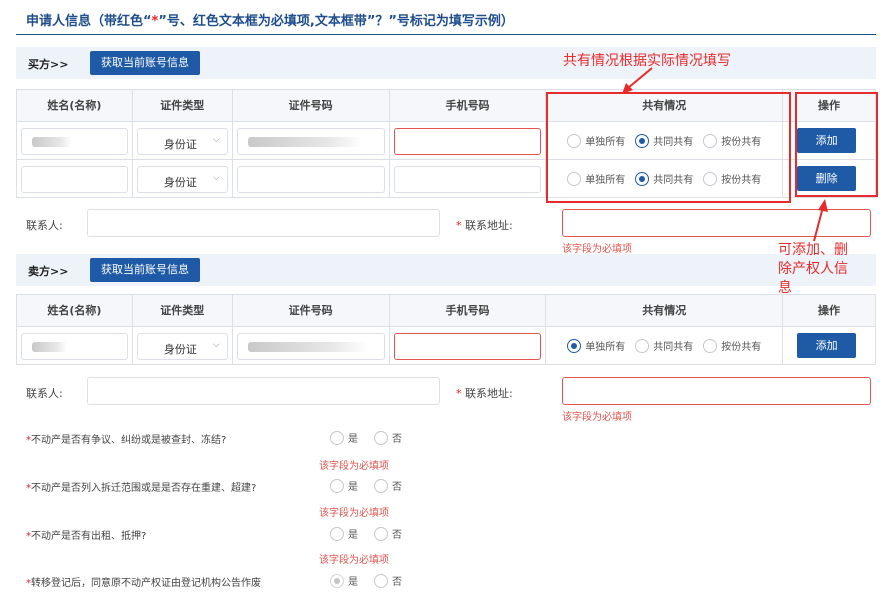  I want to click on question-demolition-error: 该字段为必填项, so click(354, 513).